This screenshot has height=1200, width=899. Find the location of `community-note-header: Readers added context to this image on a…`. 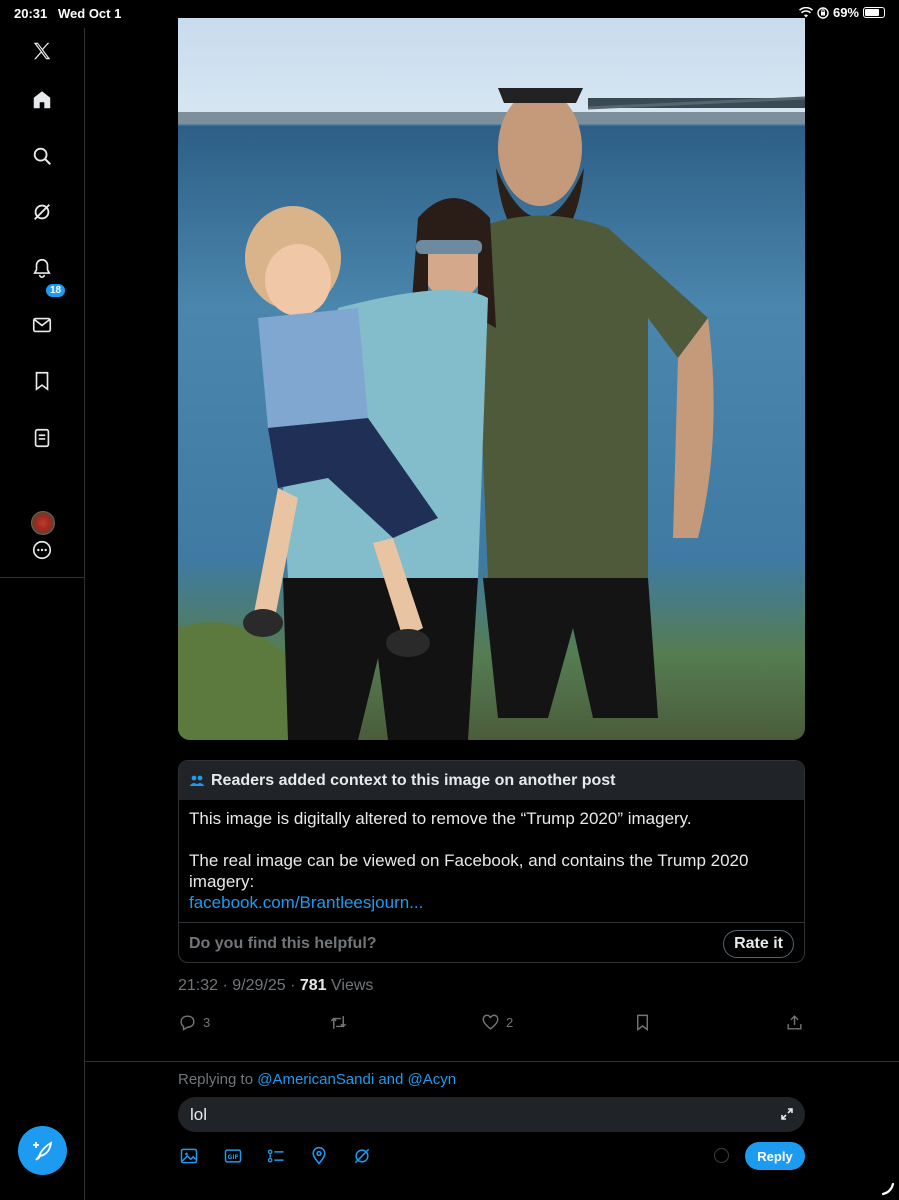

community-note-header: Readers added context to this image on a… is located at coordinates (491, 780).